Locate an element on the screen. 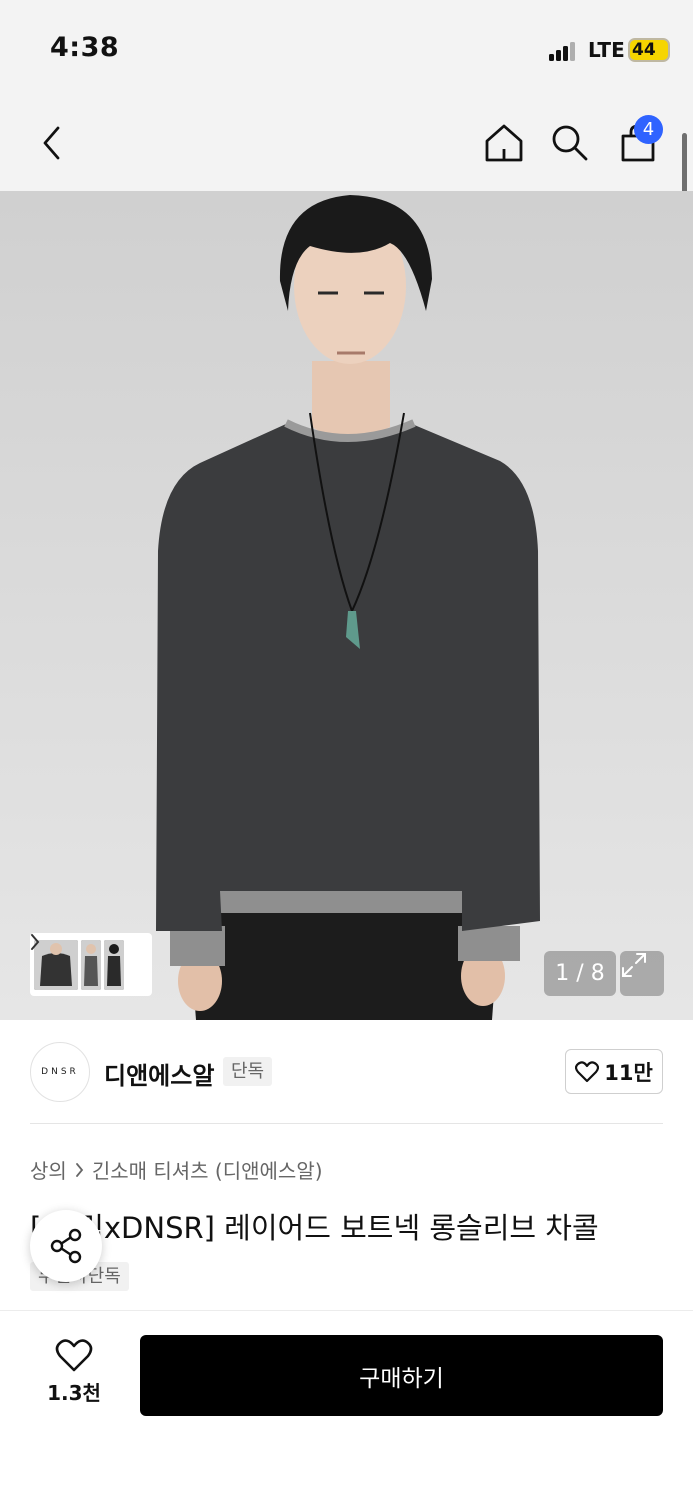 The height and width of the screenshot is (1500, 693). cart-button is located at coordinates (638, 143).